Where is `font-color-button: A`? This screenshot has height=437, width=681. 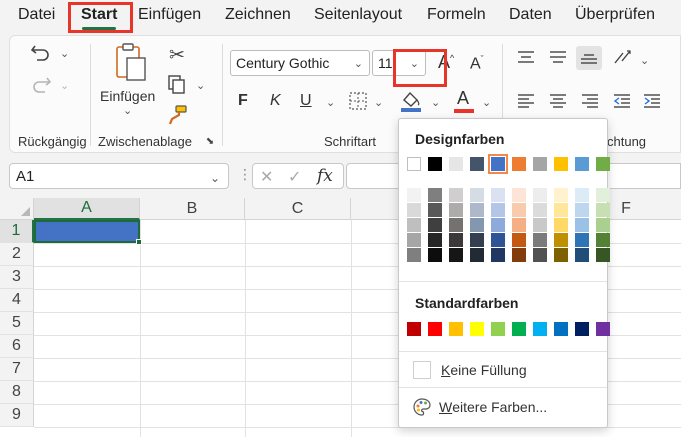 font-color-button: A is located at coordinates (464, 101).